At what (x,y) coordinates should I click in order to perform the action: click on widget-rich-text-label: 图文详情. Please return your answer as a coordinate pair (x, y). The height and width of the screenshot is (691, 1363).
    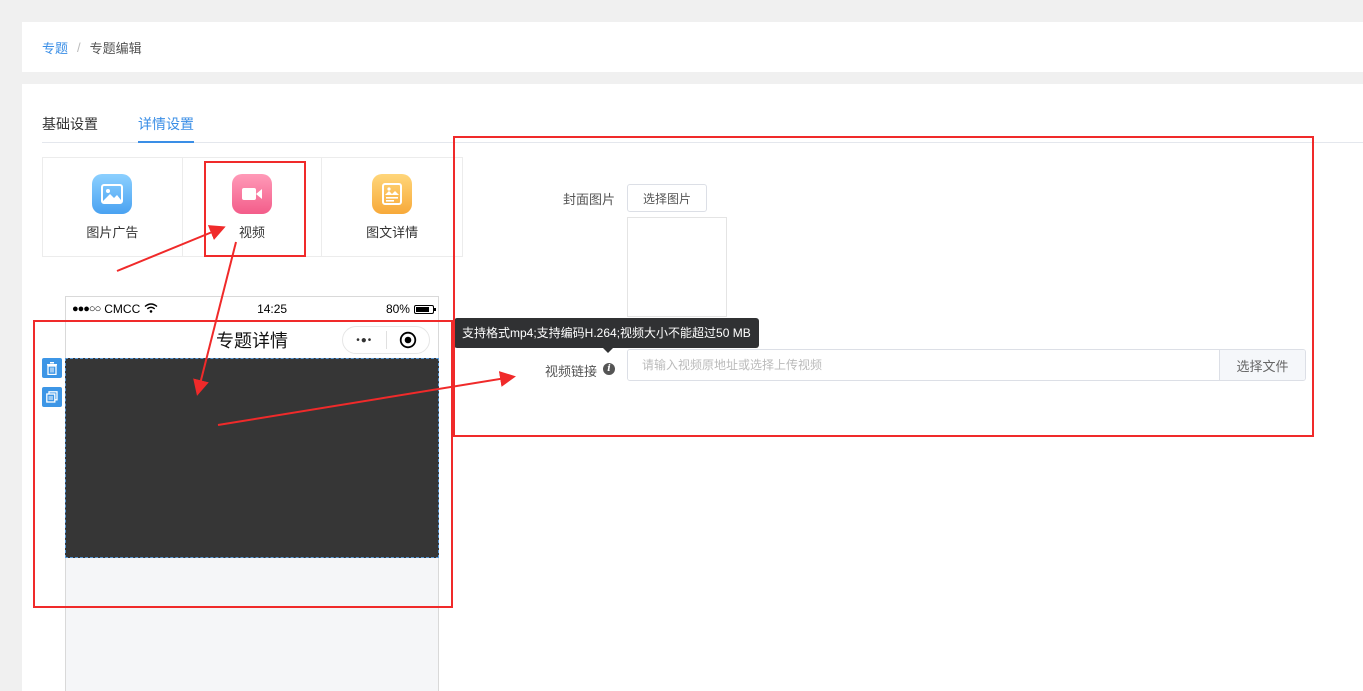
    Looking at the image, I should click on (392, 232).